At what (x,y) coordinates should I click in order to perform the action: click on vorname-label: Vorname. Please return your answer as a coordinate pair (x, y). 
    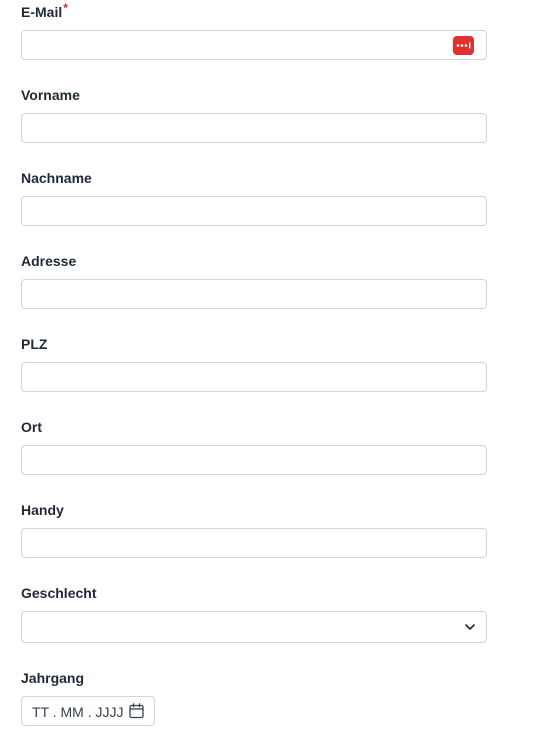
    Looking at the image, I should click on (50, 95).